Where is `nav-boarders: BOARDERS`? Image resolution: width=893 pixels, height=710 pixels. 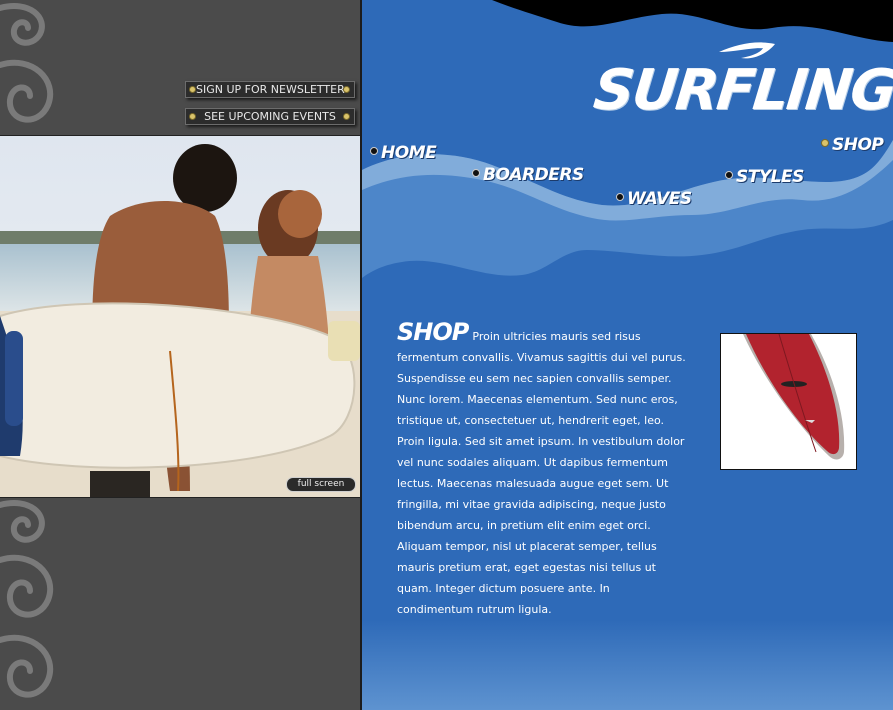 nav-boarders: BOARDERS is located at coordinates (528, 175).